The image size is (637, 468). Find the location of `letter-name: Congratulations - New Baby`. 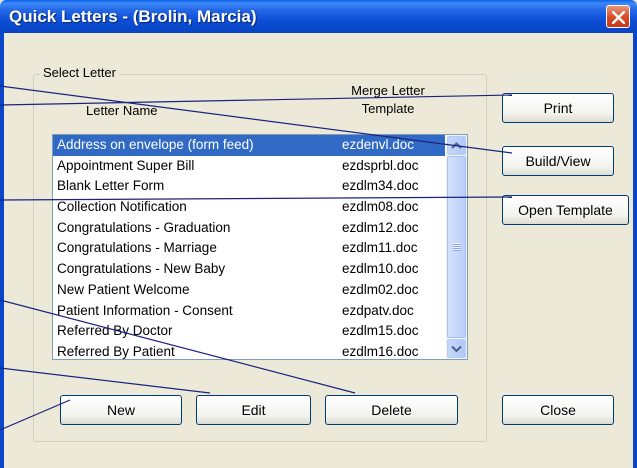

letter-name: Congratulations - New Baby is located at coordinates (141, 269).